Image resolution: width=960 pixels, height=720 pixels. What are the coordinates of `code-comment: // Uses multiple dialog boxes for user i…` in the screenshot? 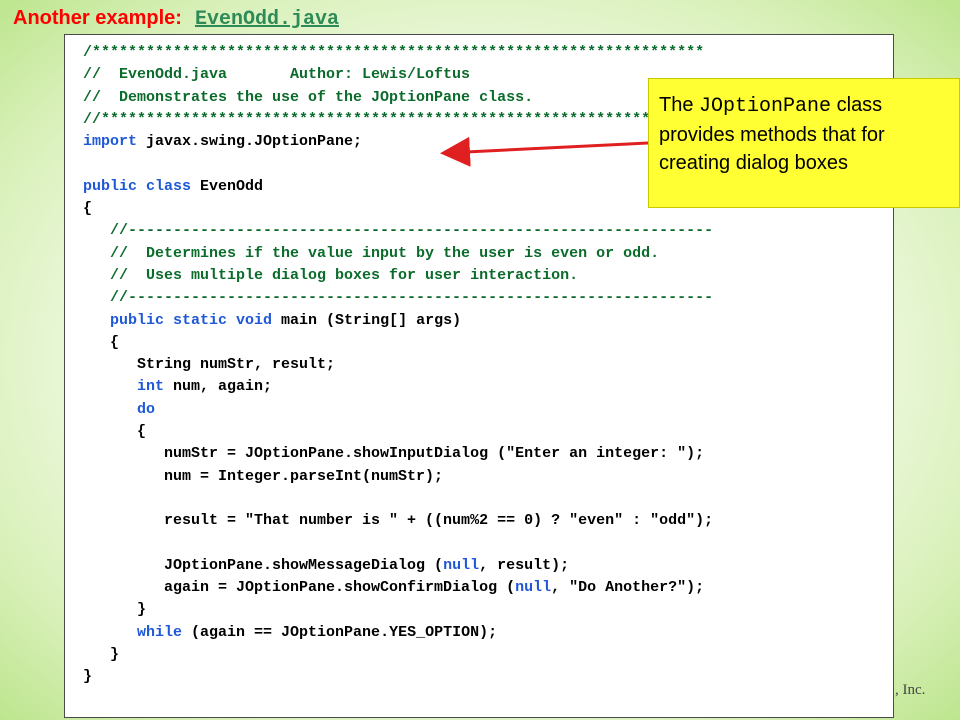 It's located at (331, 275).